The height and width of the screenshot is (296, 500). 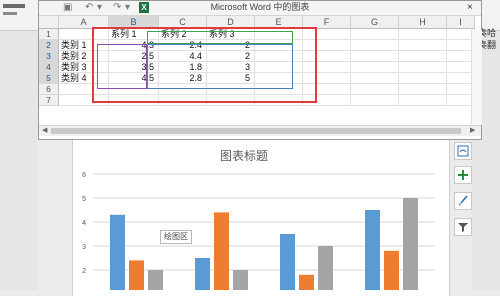 I want to click on column-header-g: G, so click(x=375, y=22).